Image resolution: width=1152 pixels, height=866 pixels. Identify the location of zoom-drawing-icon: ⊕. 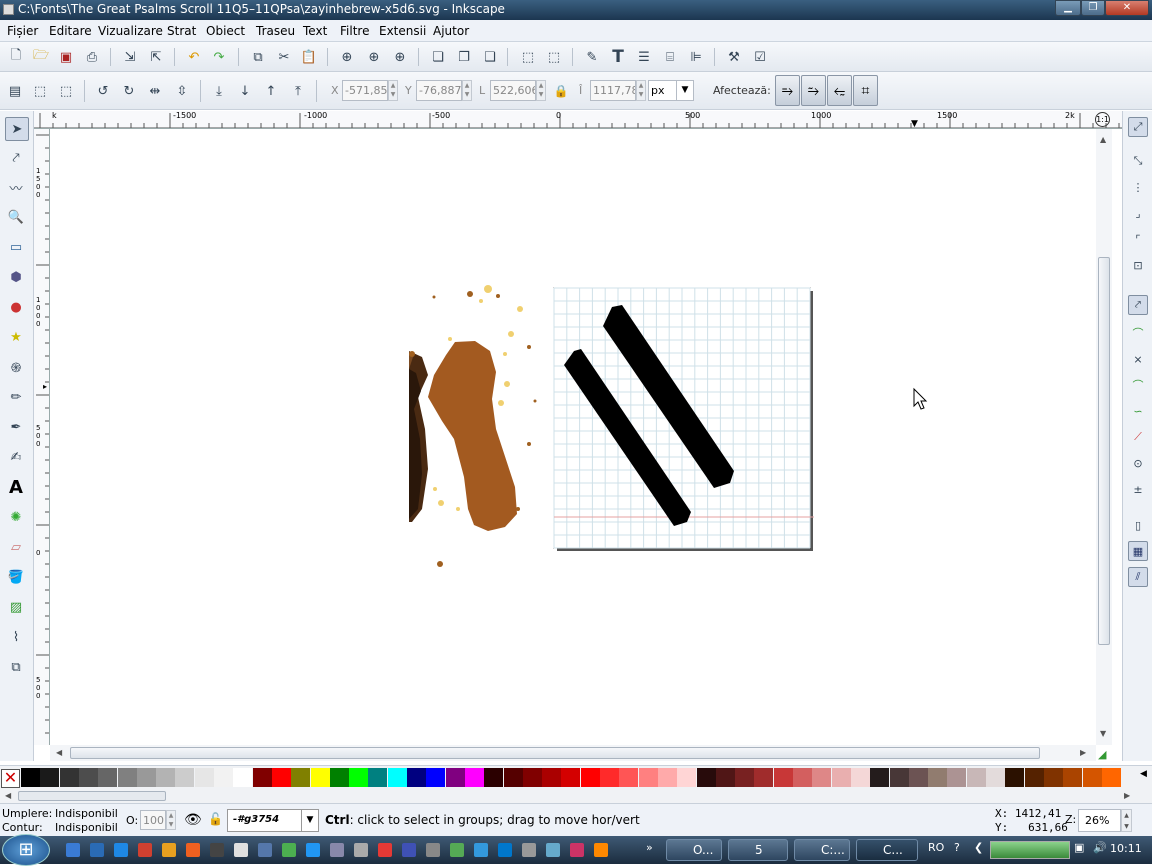
(374, 57).